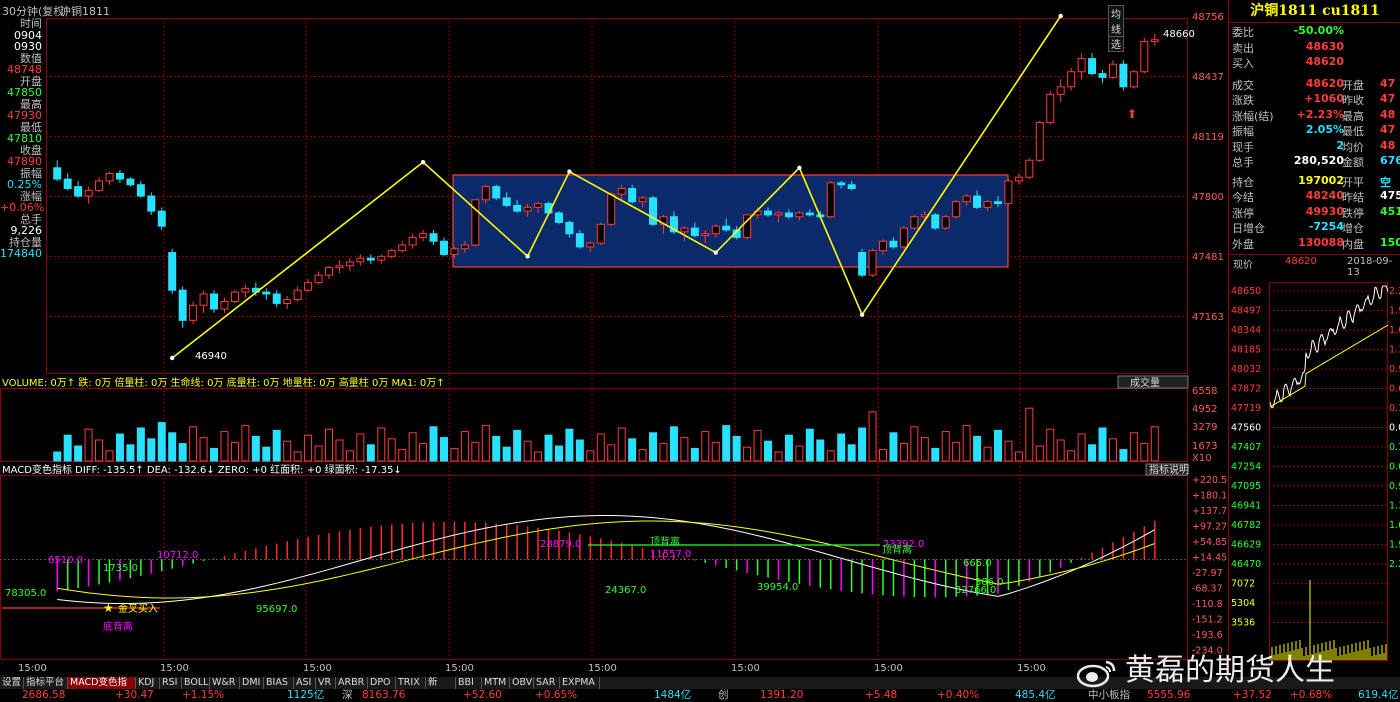  I want to click on indicator-tab: MTM, so click(496, 683).